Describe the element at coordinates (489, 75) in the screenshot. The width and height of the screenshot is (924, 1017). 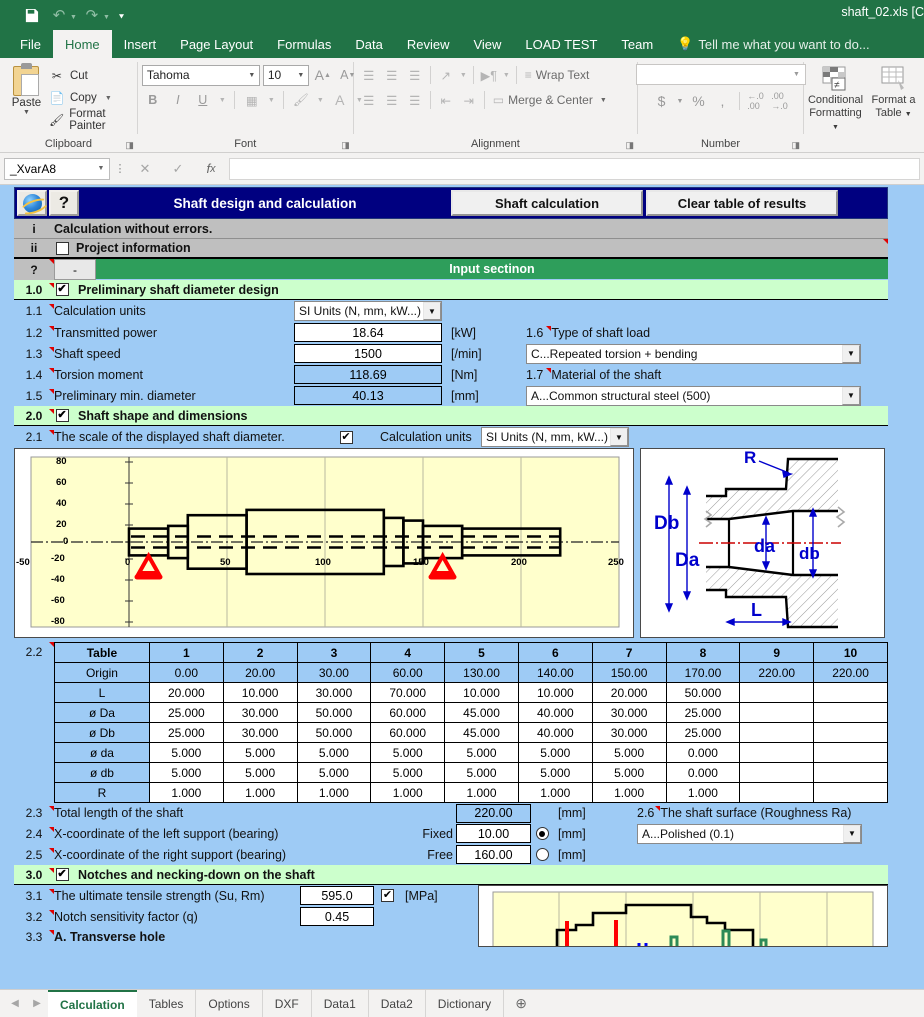
I see `indent-marker-button: ▶¶` at that location.